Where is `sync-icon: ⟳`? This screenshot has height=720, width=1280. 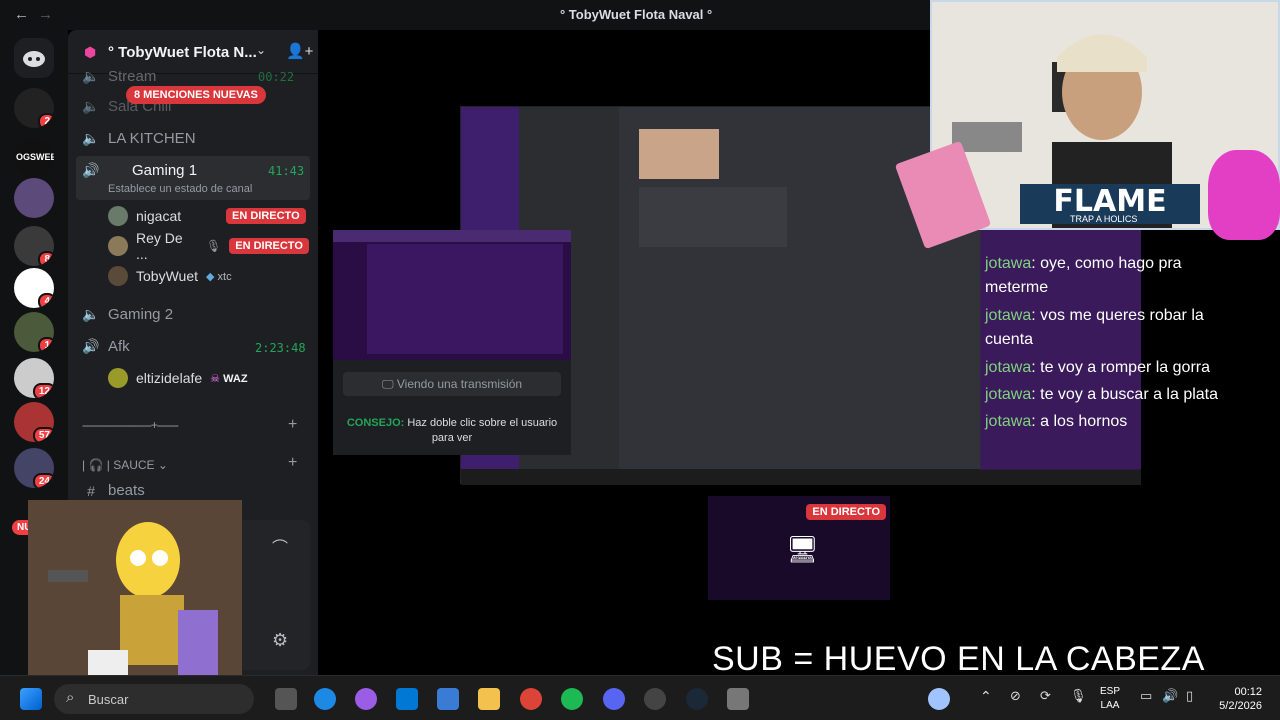
sync-icon: ⟳ is located at coordinates (1045, 696).